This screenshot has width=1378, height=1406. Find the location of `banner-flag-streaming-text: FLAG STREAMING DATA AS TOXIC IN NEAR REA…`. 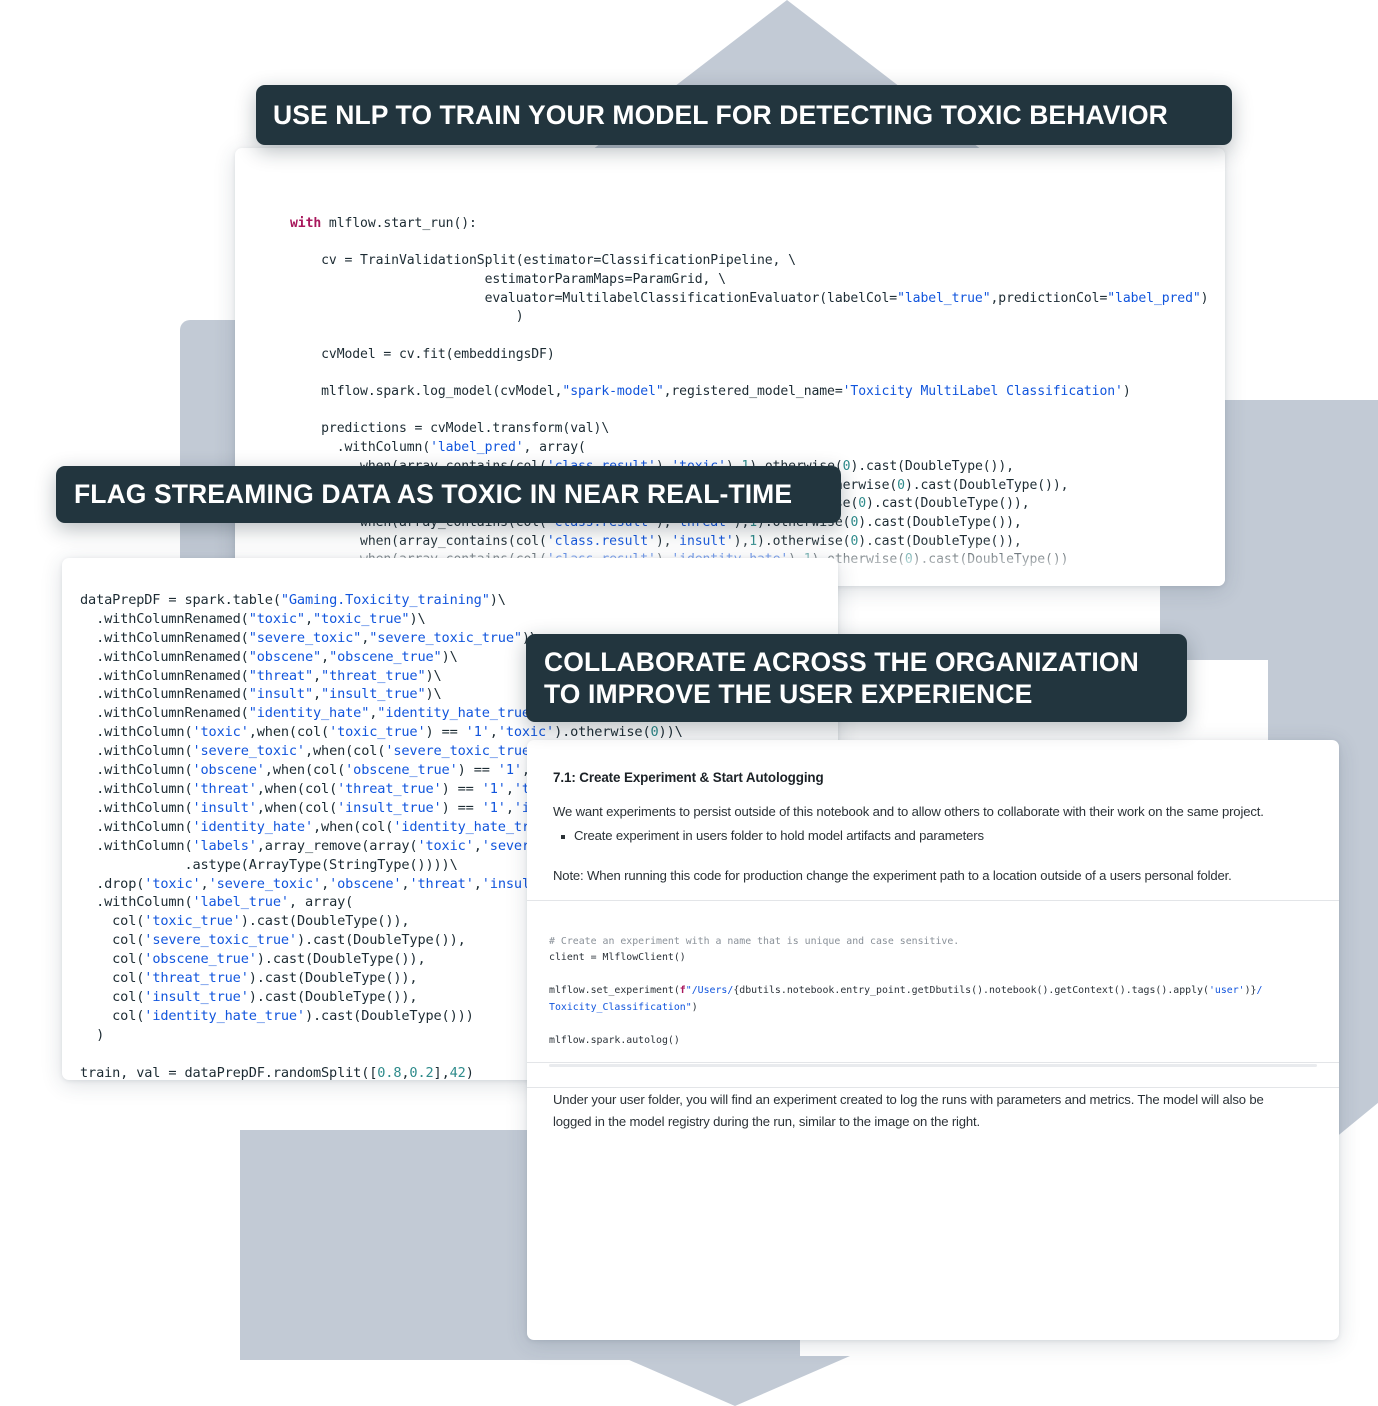

banner-flag-streaming-text: FLAG STREAMING DATA AS TOXIC IN NEAR REA… is located at coordinates (433, 494).